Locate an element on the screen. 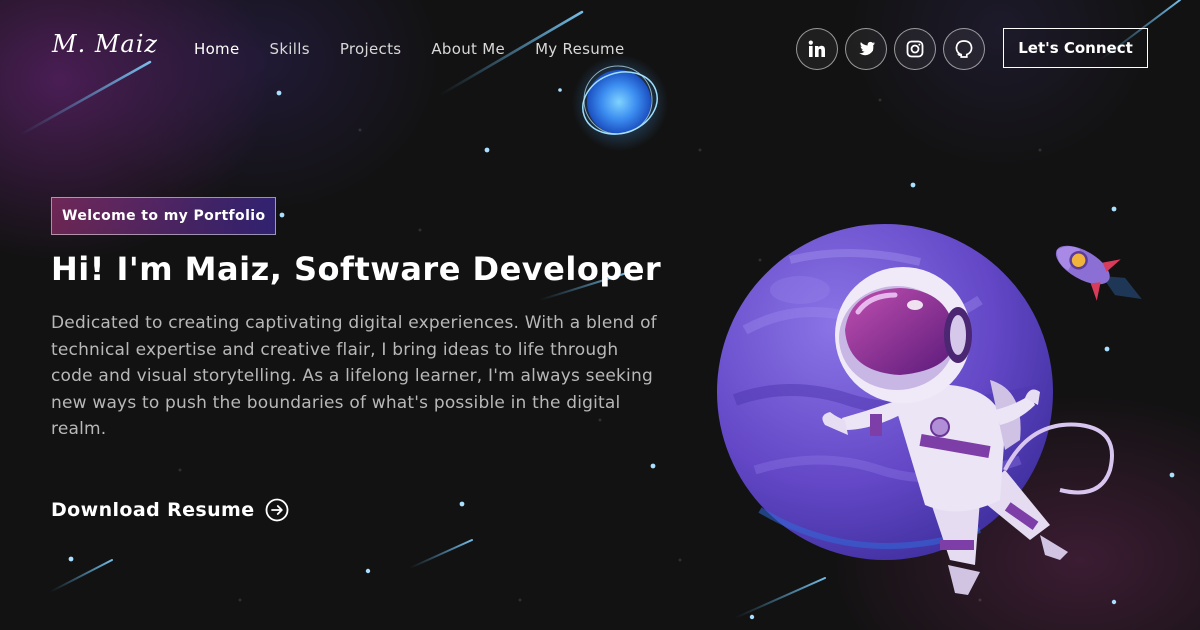 The image size is (1200, 630). nav-link-home: Home is located at coordinates (217, 49).